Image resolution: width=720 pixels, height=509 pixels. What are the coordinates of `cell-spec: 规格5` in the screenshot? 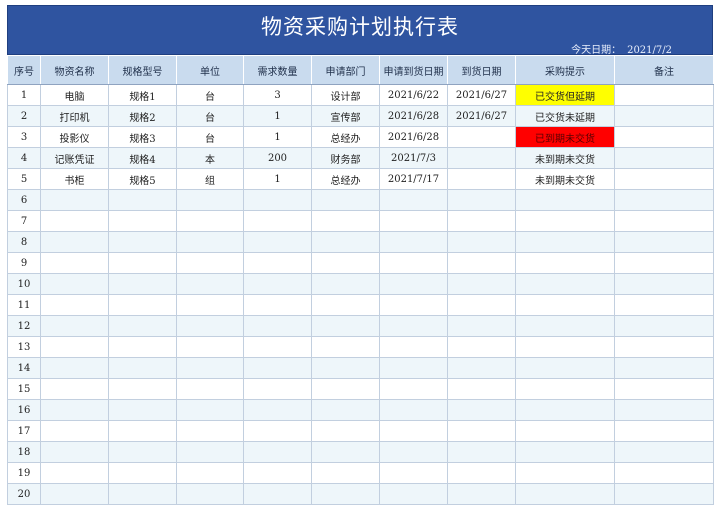 It's located at (142, 179).